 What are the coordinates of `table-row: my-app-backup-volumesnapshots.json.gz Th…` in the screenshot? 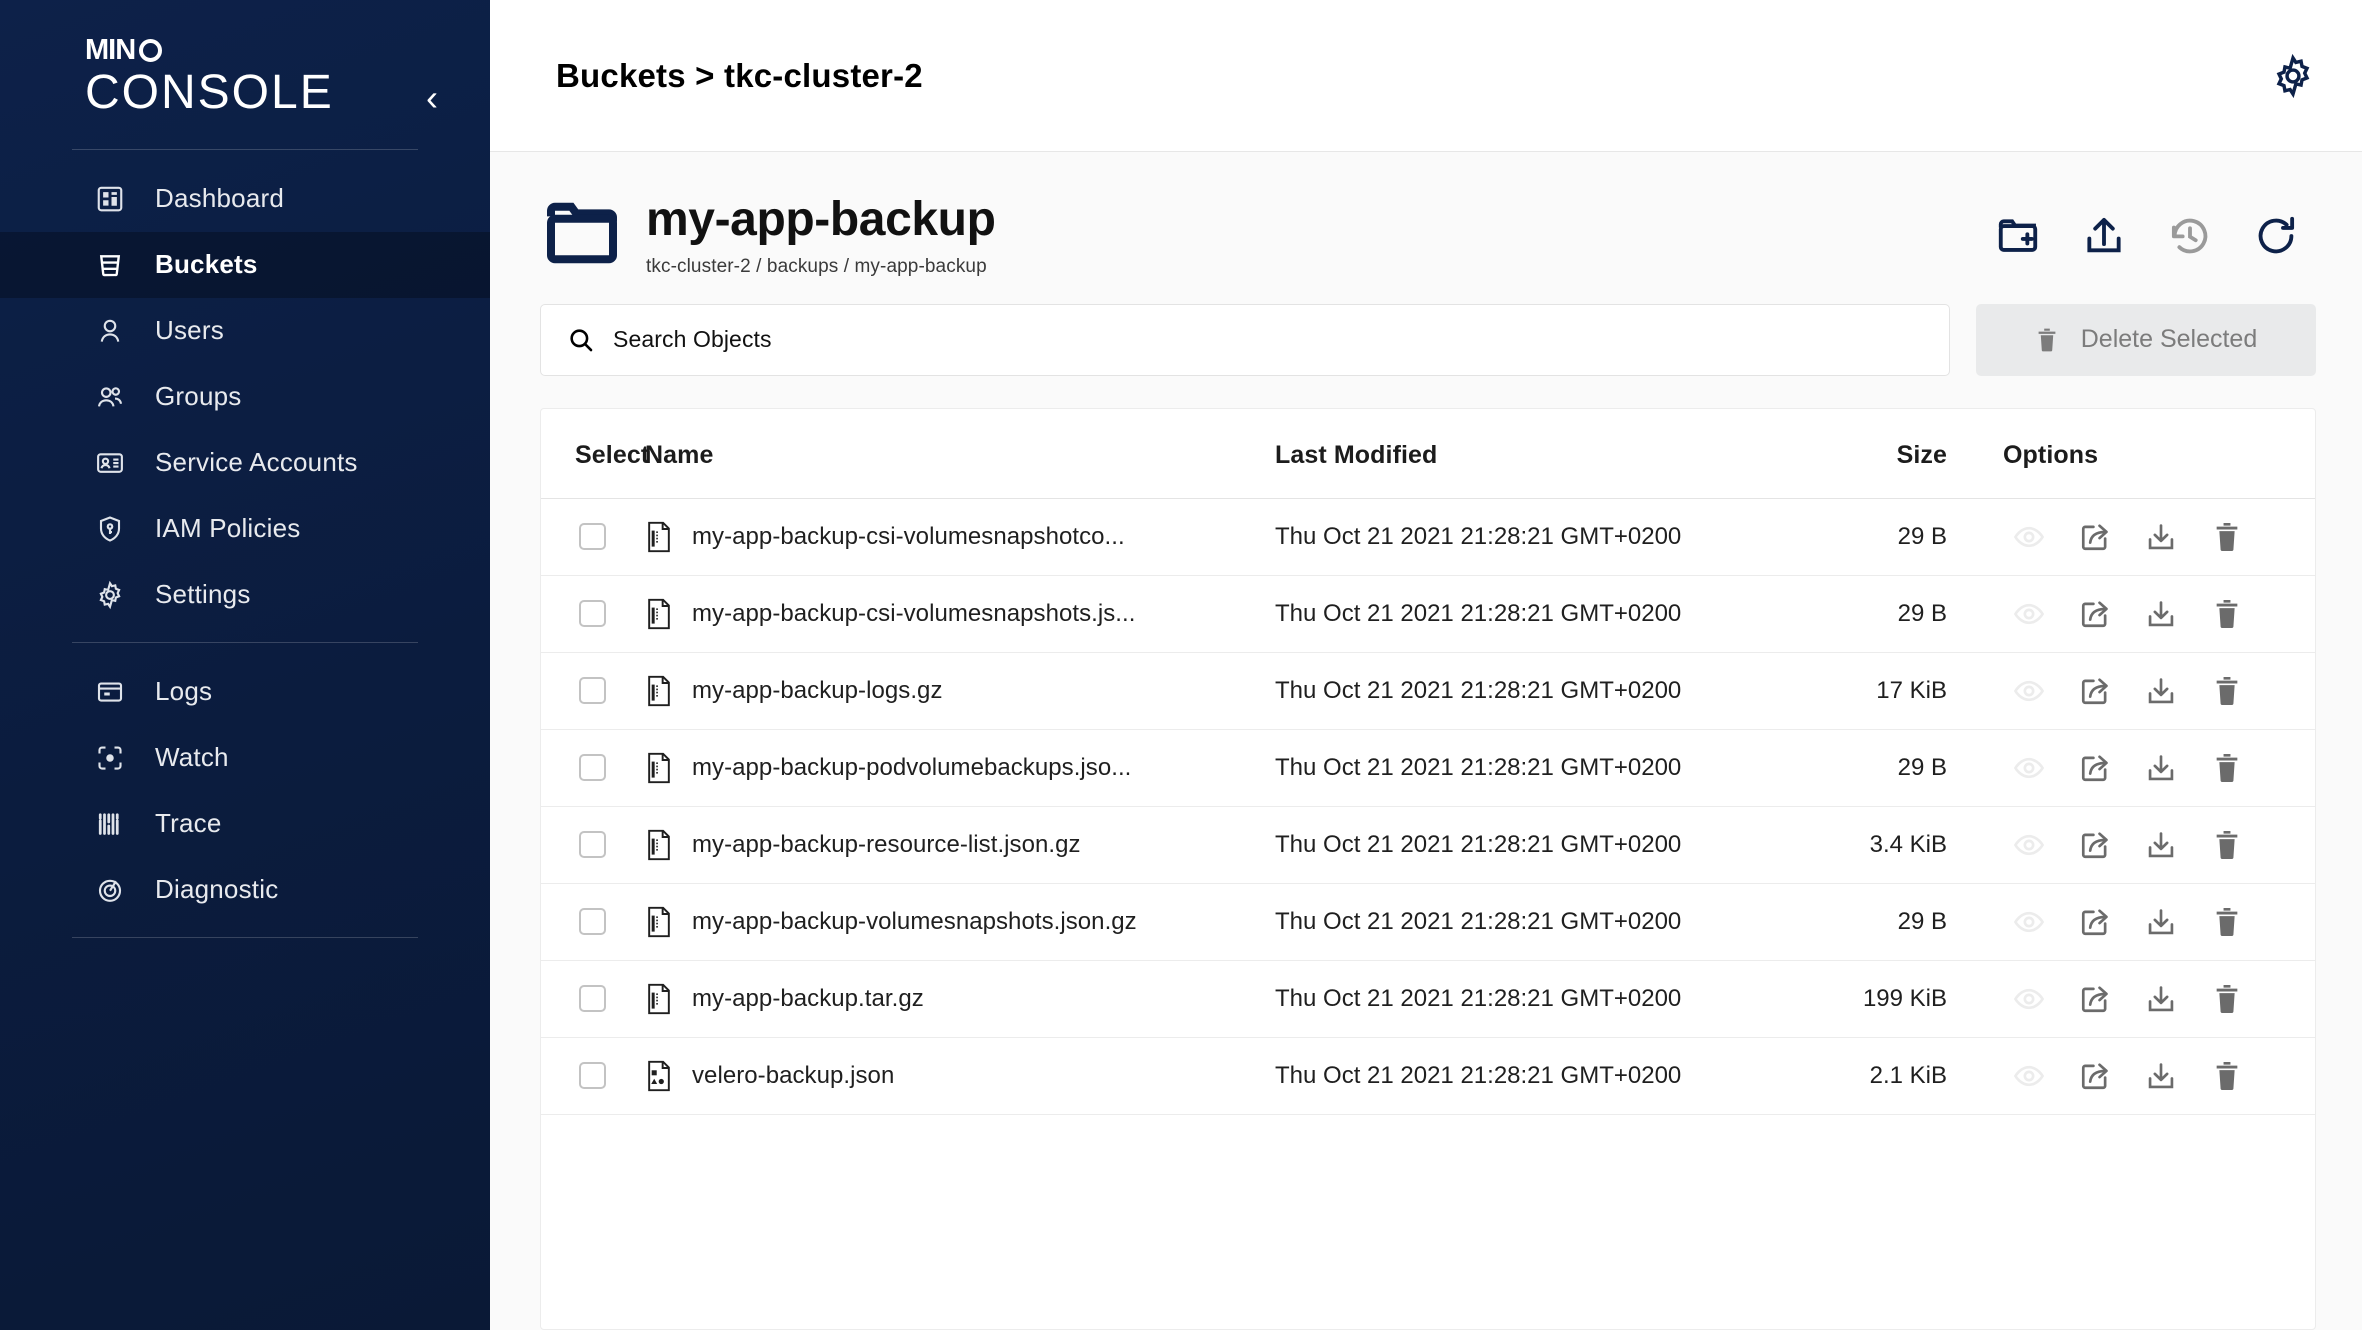 It's located at (1428, 922).